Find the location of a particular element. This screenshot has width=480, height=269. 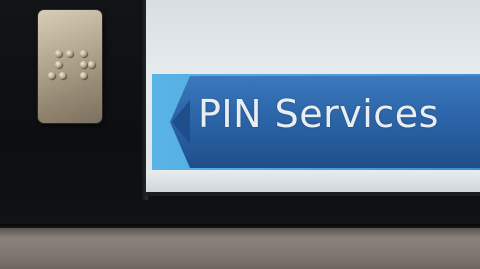

braille-plate is located at coordinates (70, 66).